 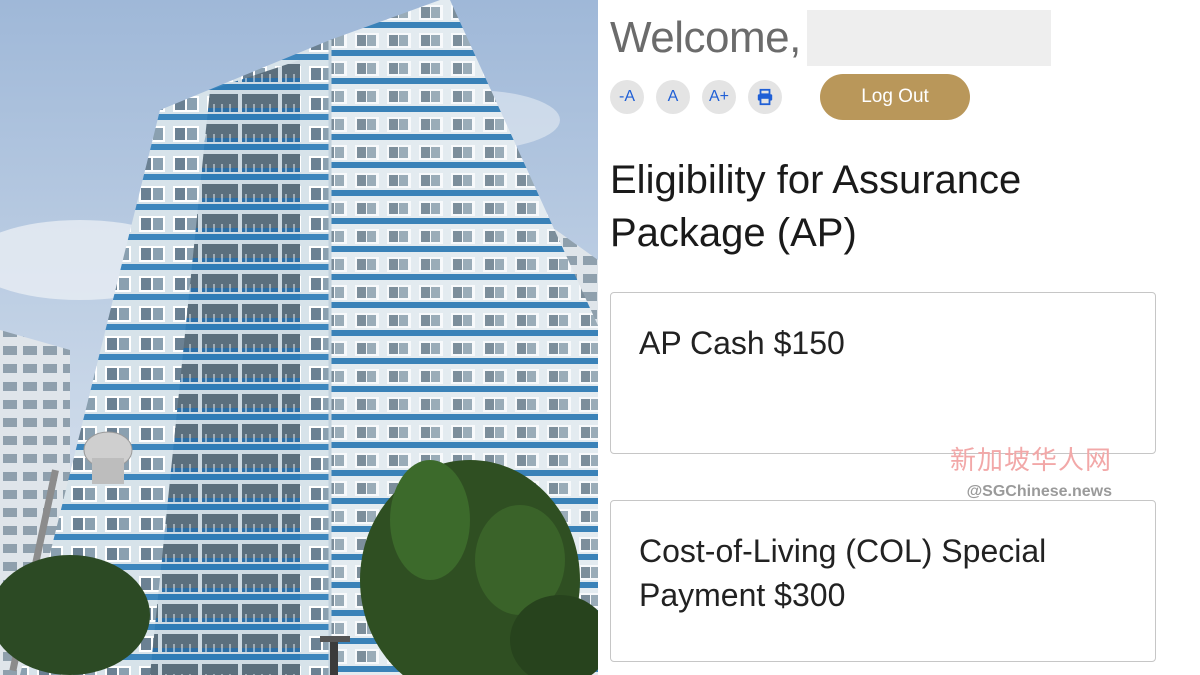 What do you see at coordinates (742, 343) in the screenshot?
I see `ap-cash-label: AP Cash $150` at bounding box center [742, 343].